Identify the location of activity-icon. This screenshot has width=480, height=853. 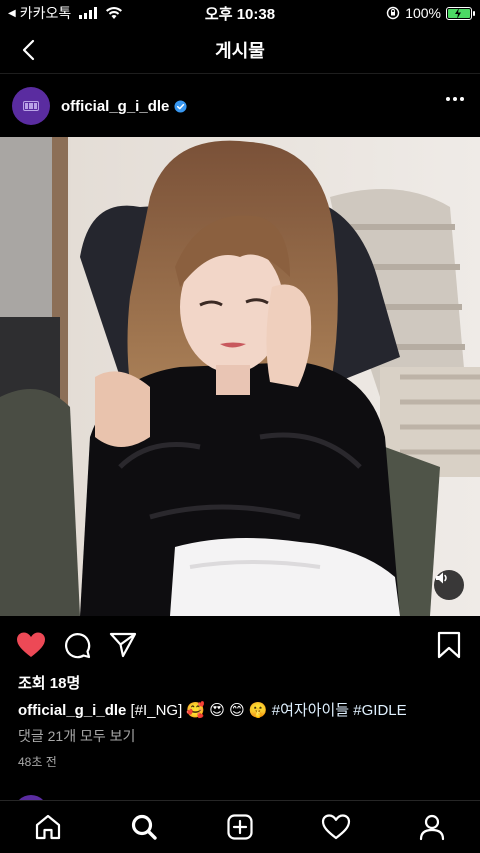
(336, 827).